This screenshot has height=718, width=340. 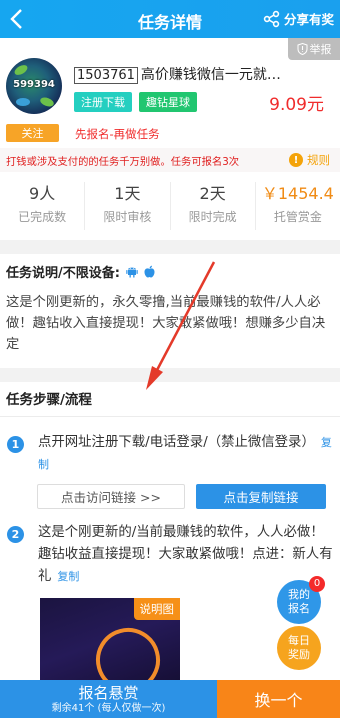 What do you see at coordinates (170, 416) in the screenshot?
I see `divider` at bounding box center [170, 416].